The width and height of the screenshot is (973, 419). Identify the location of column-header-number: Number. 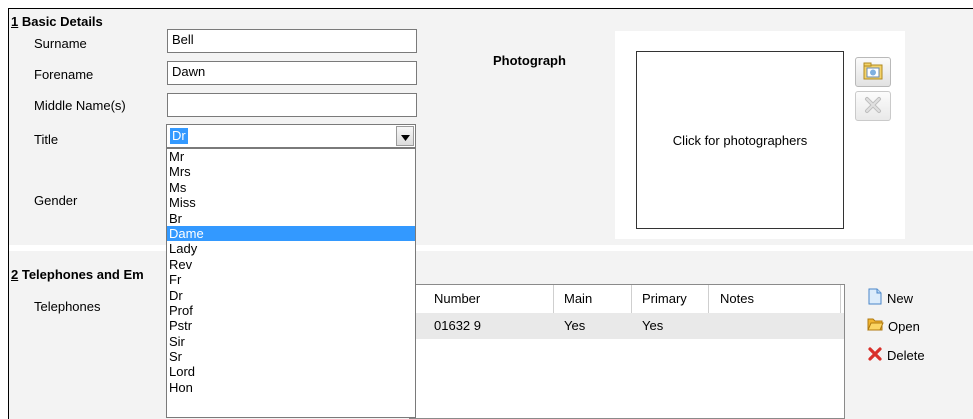
(457, 298).